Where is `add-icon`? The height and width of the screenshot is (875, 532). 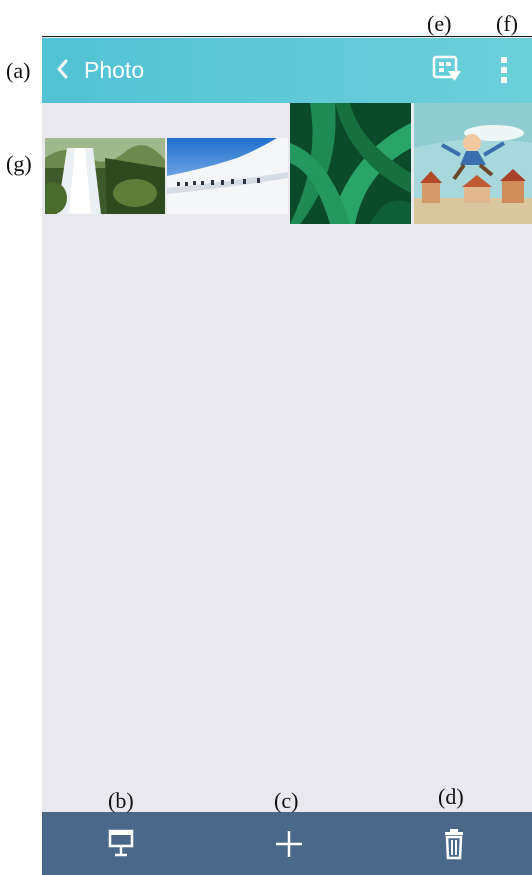
add-icon is located at coordinates (289, 844).